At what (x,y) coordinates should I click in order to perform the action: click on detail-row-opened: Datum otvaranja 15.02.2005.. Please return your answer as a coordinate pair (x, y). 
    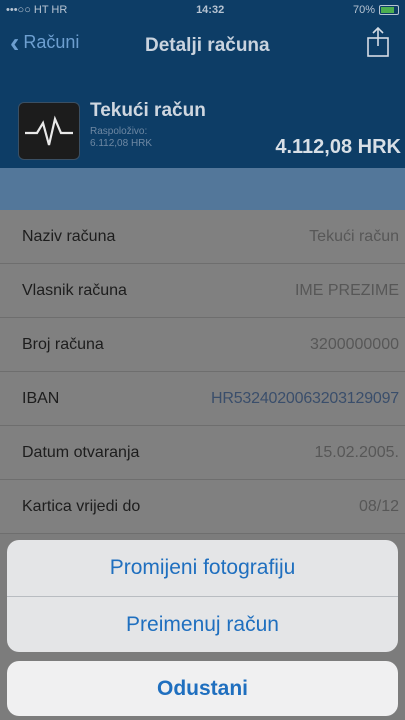
    Looking at the image, I should click on (202, 453).